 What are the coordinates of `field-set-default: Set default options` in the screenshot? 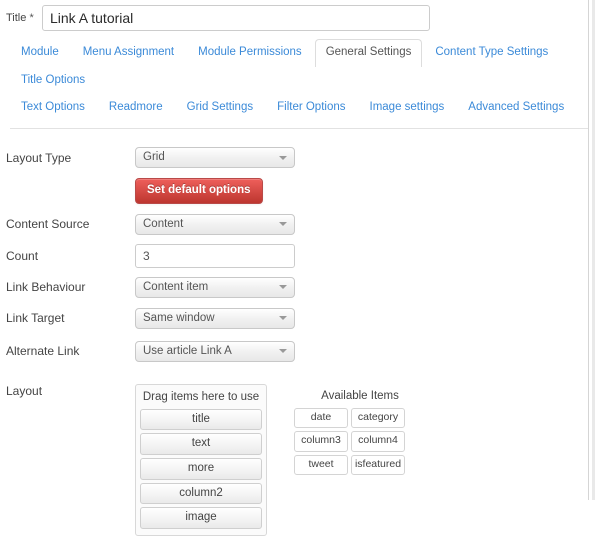 It's located at (303, 190).